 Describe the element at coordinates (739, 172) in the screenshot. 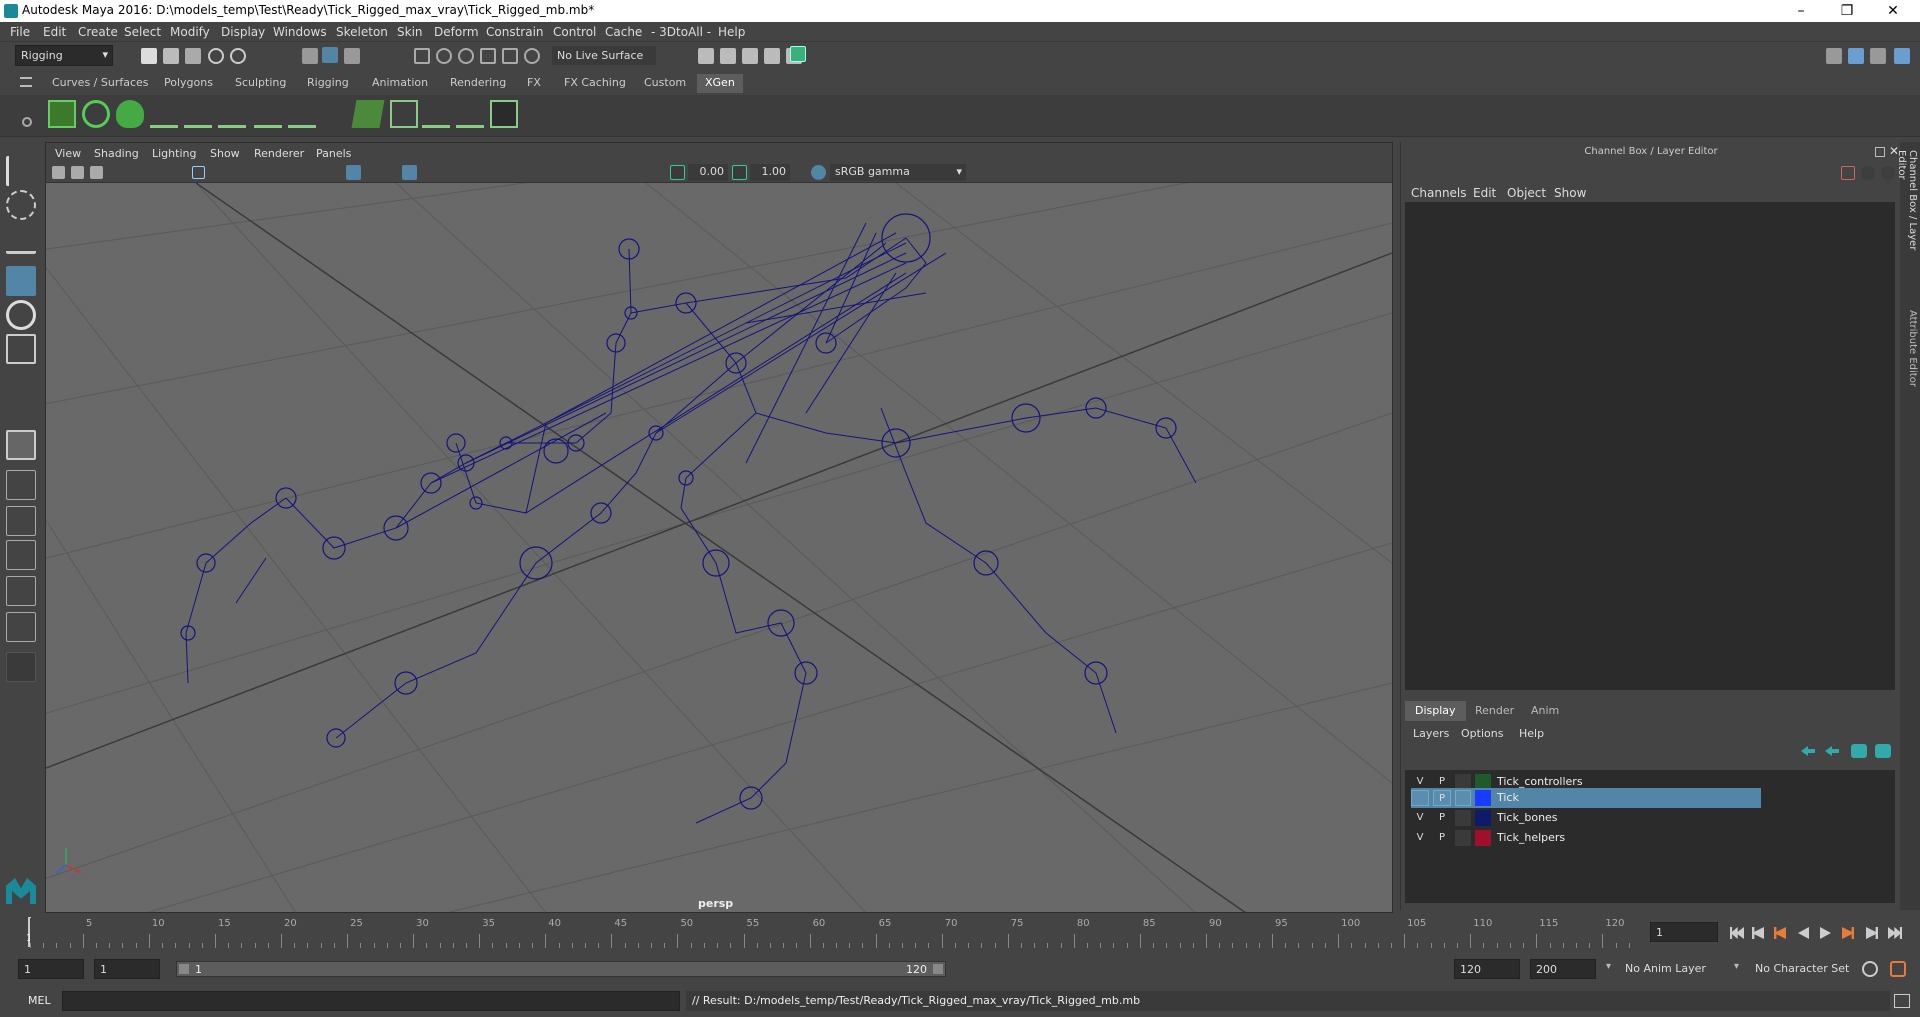

I see `gamma-icon` at that location.